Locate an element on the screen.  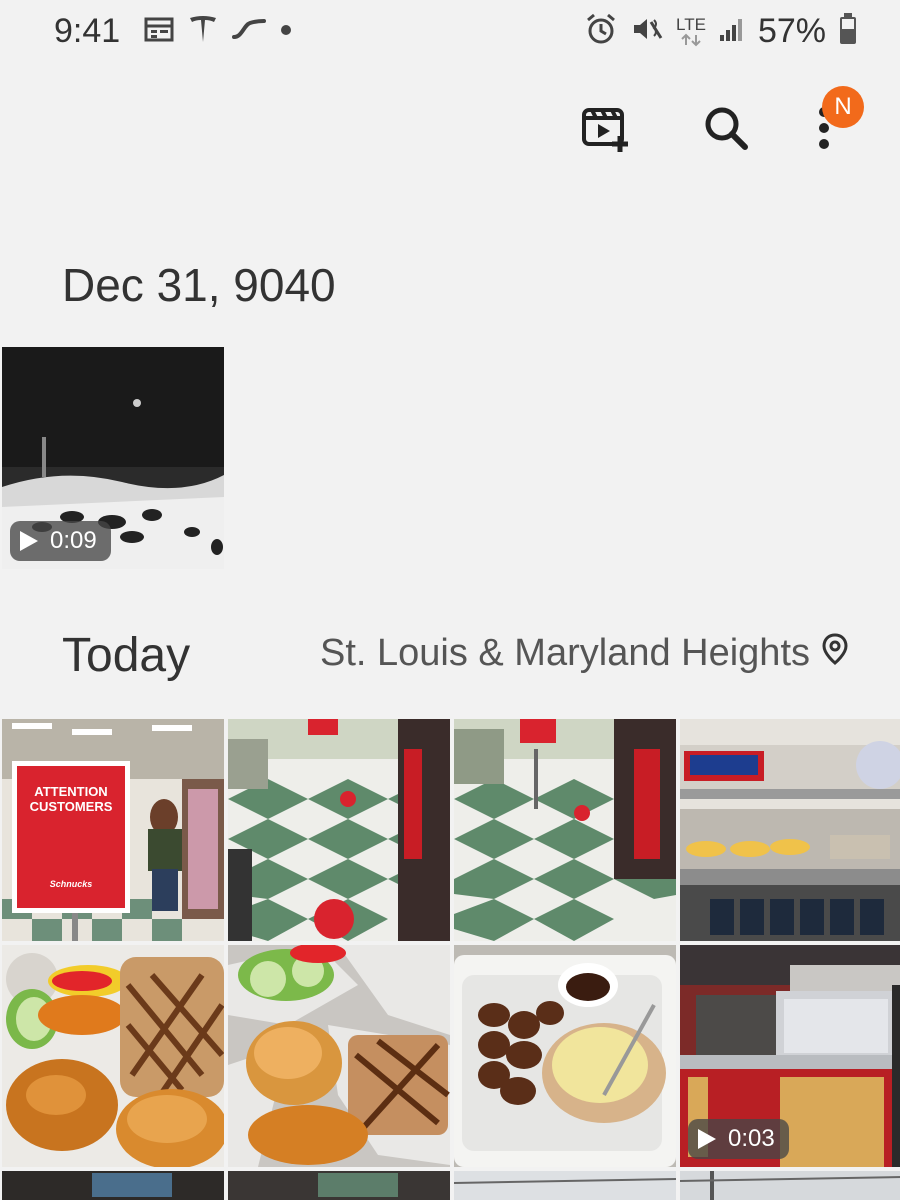
signal-icon is located at coordinates (732, 31).